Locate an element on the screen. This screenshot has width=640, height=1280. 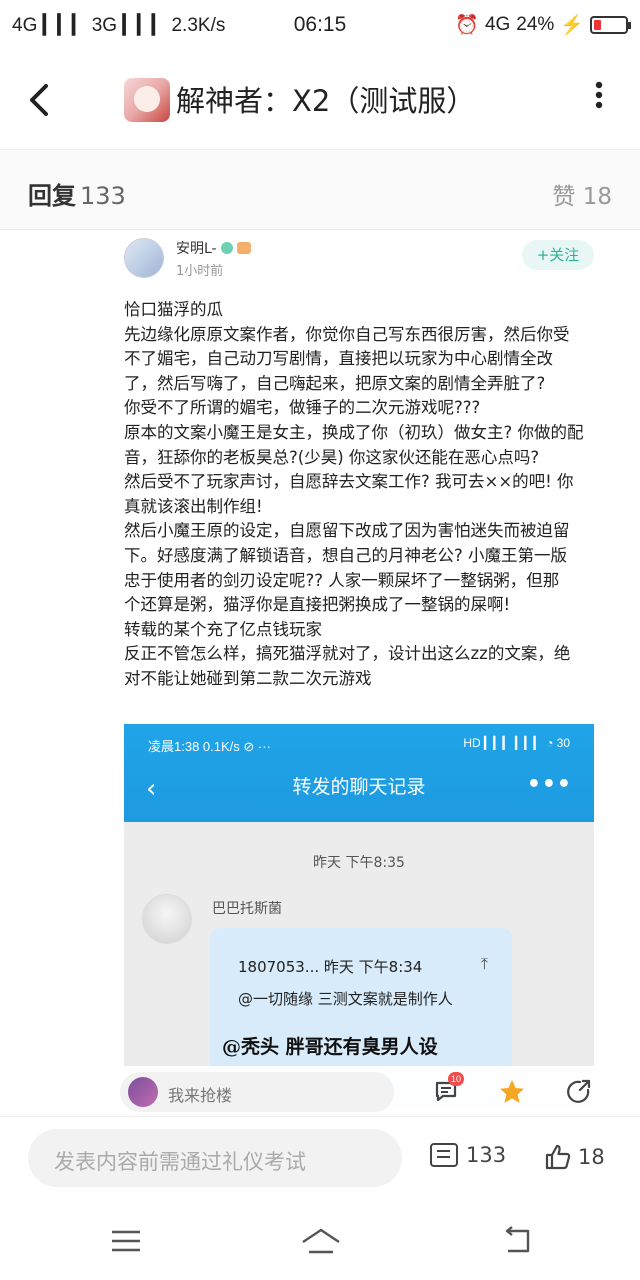
chat-sender-avatar is located at coordinates (167, 919).